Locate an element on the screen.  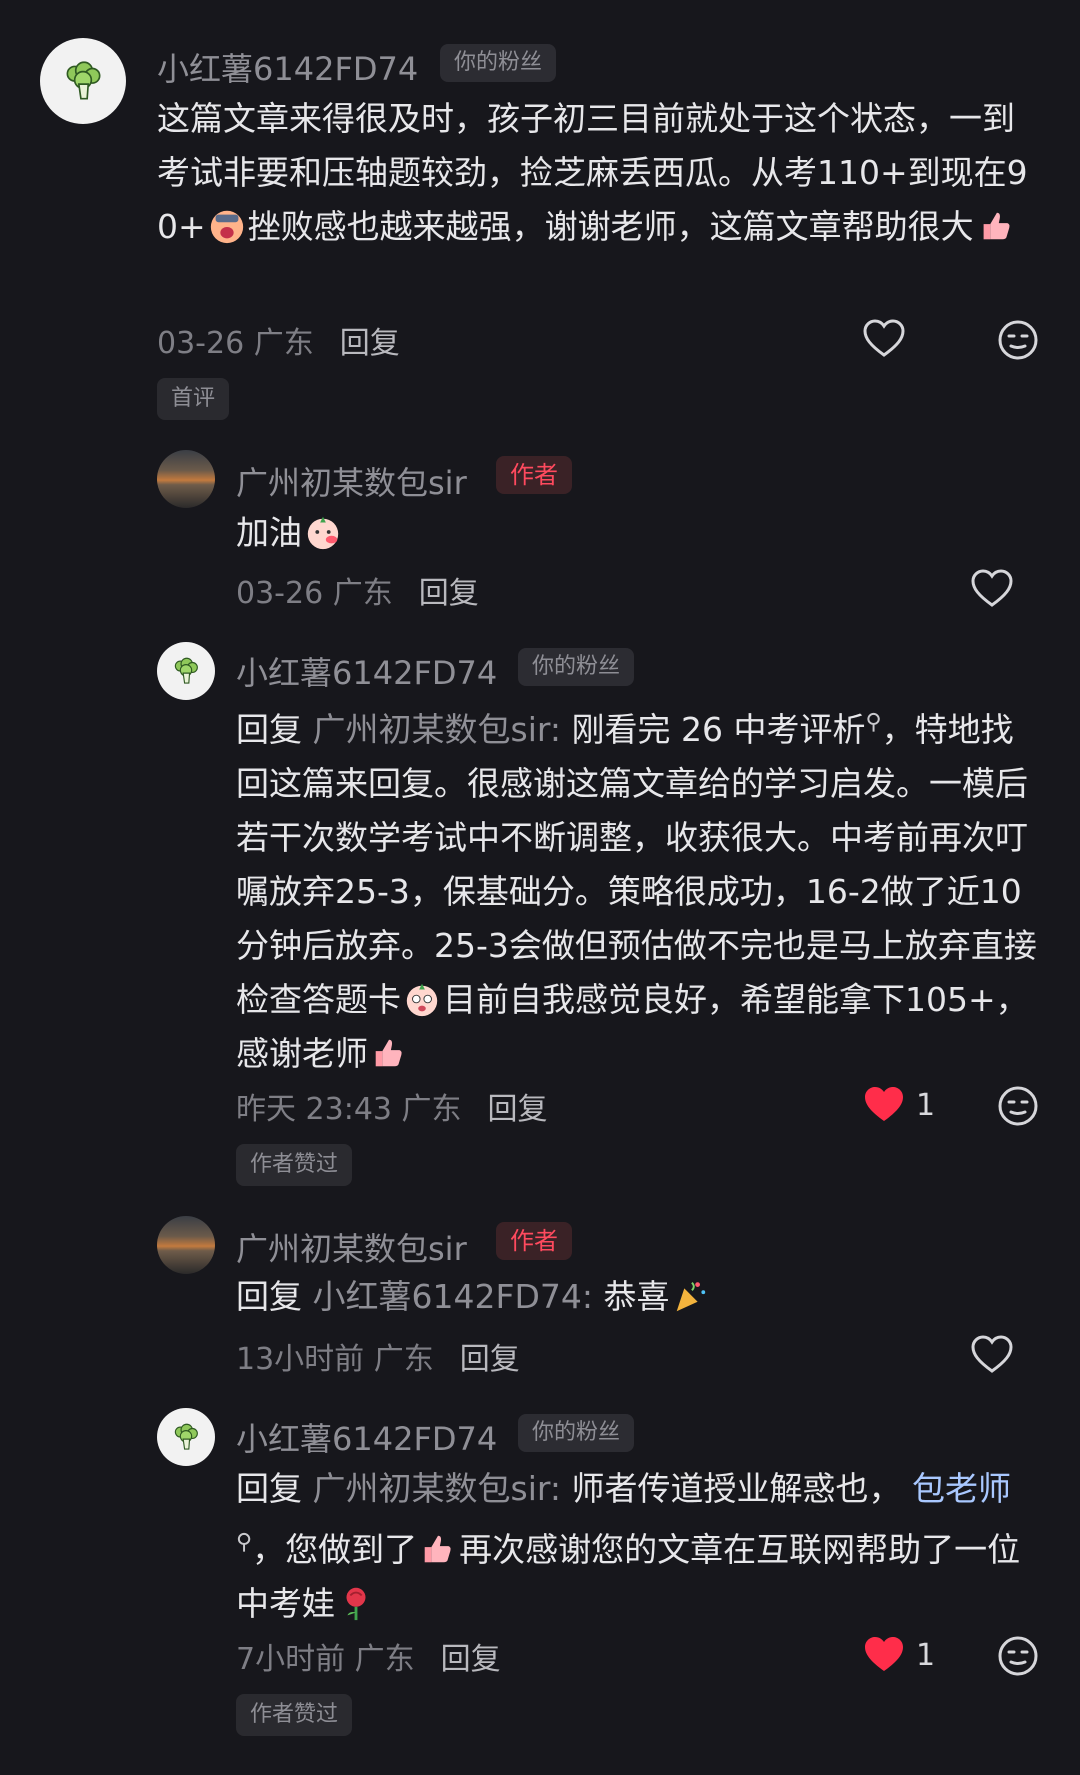
comment-meta: 13小时前 广东 回复 is located at coordinates (378, 1356).